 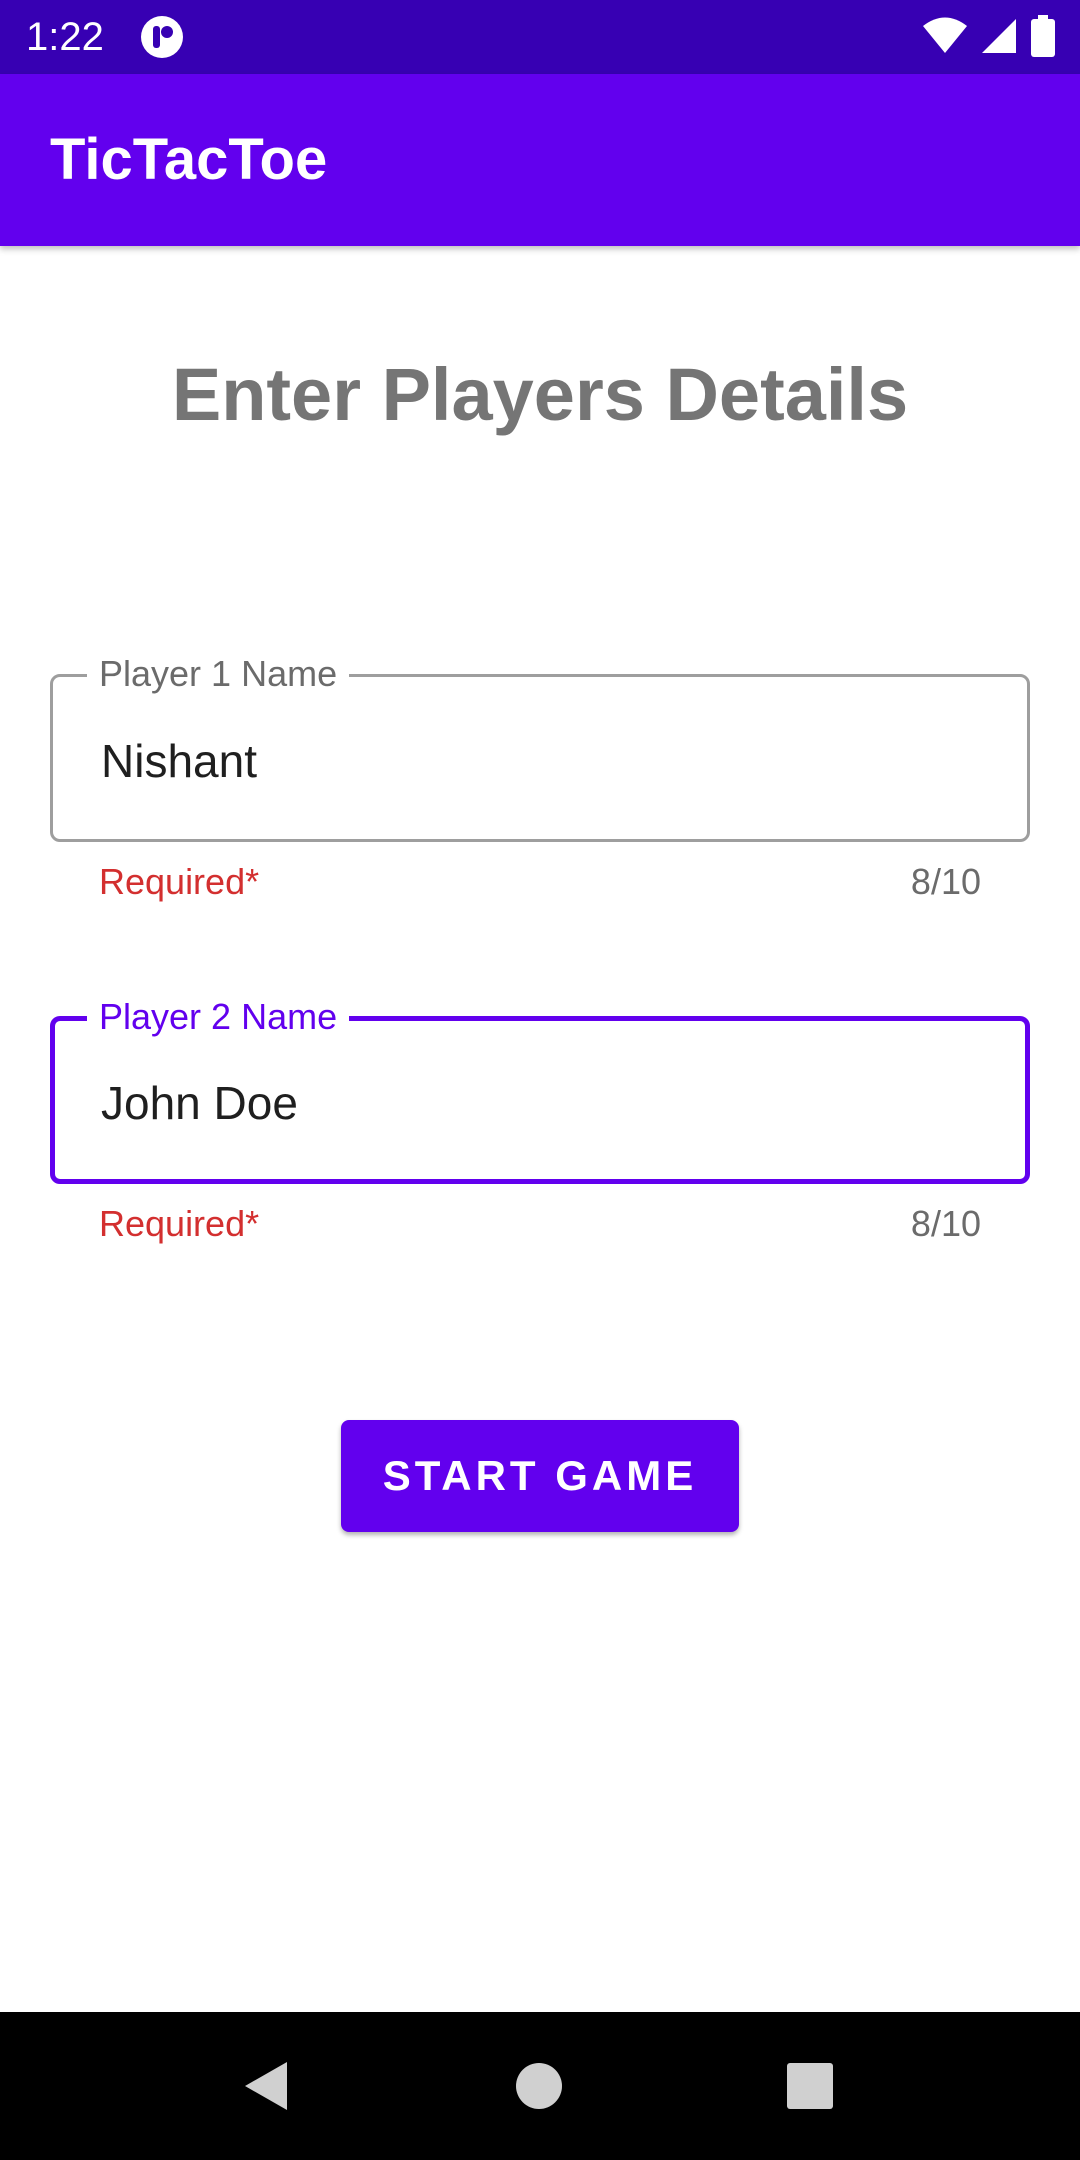 What do you see at coordinates (162, 37) in the screenshot?
I see `app-notification-icon` at bounding box center [162, 37].